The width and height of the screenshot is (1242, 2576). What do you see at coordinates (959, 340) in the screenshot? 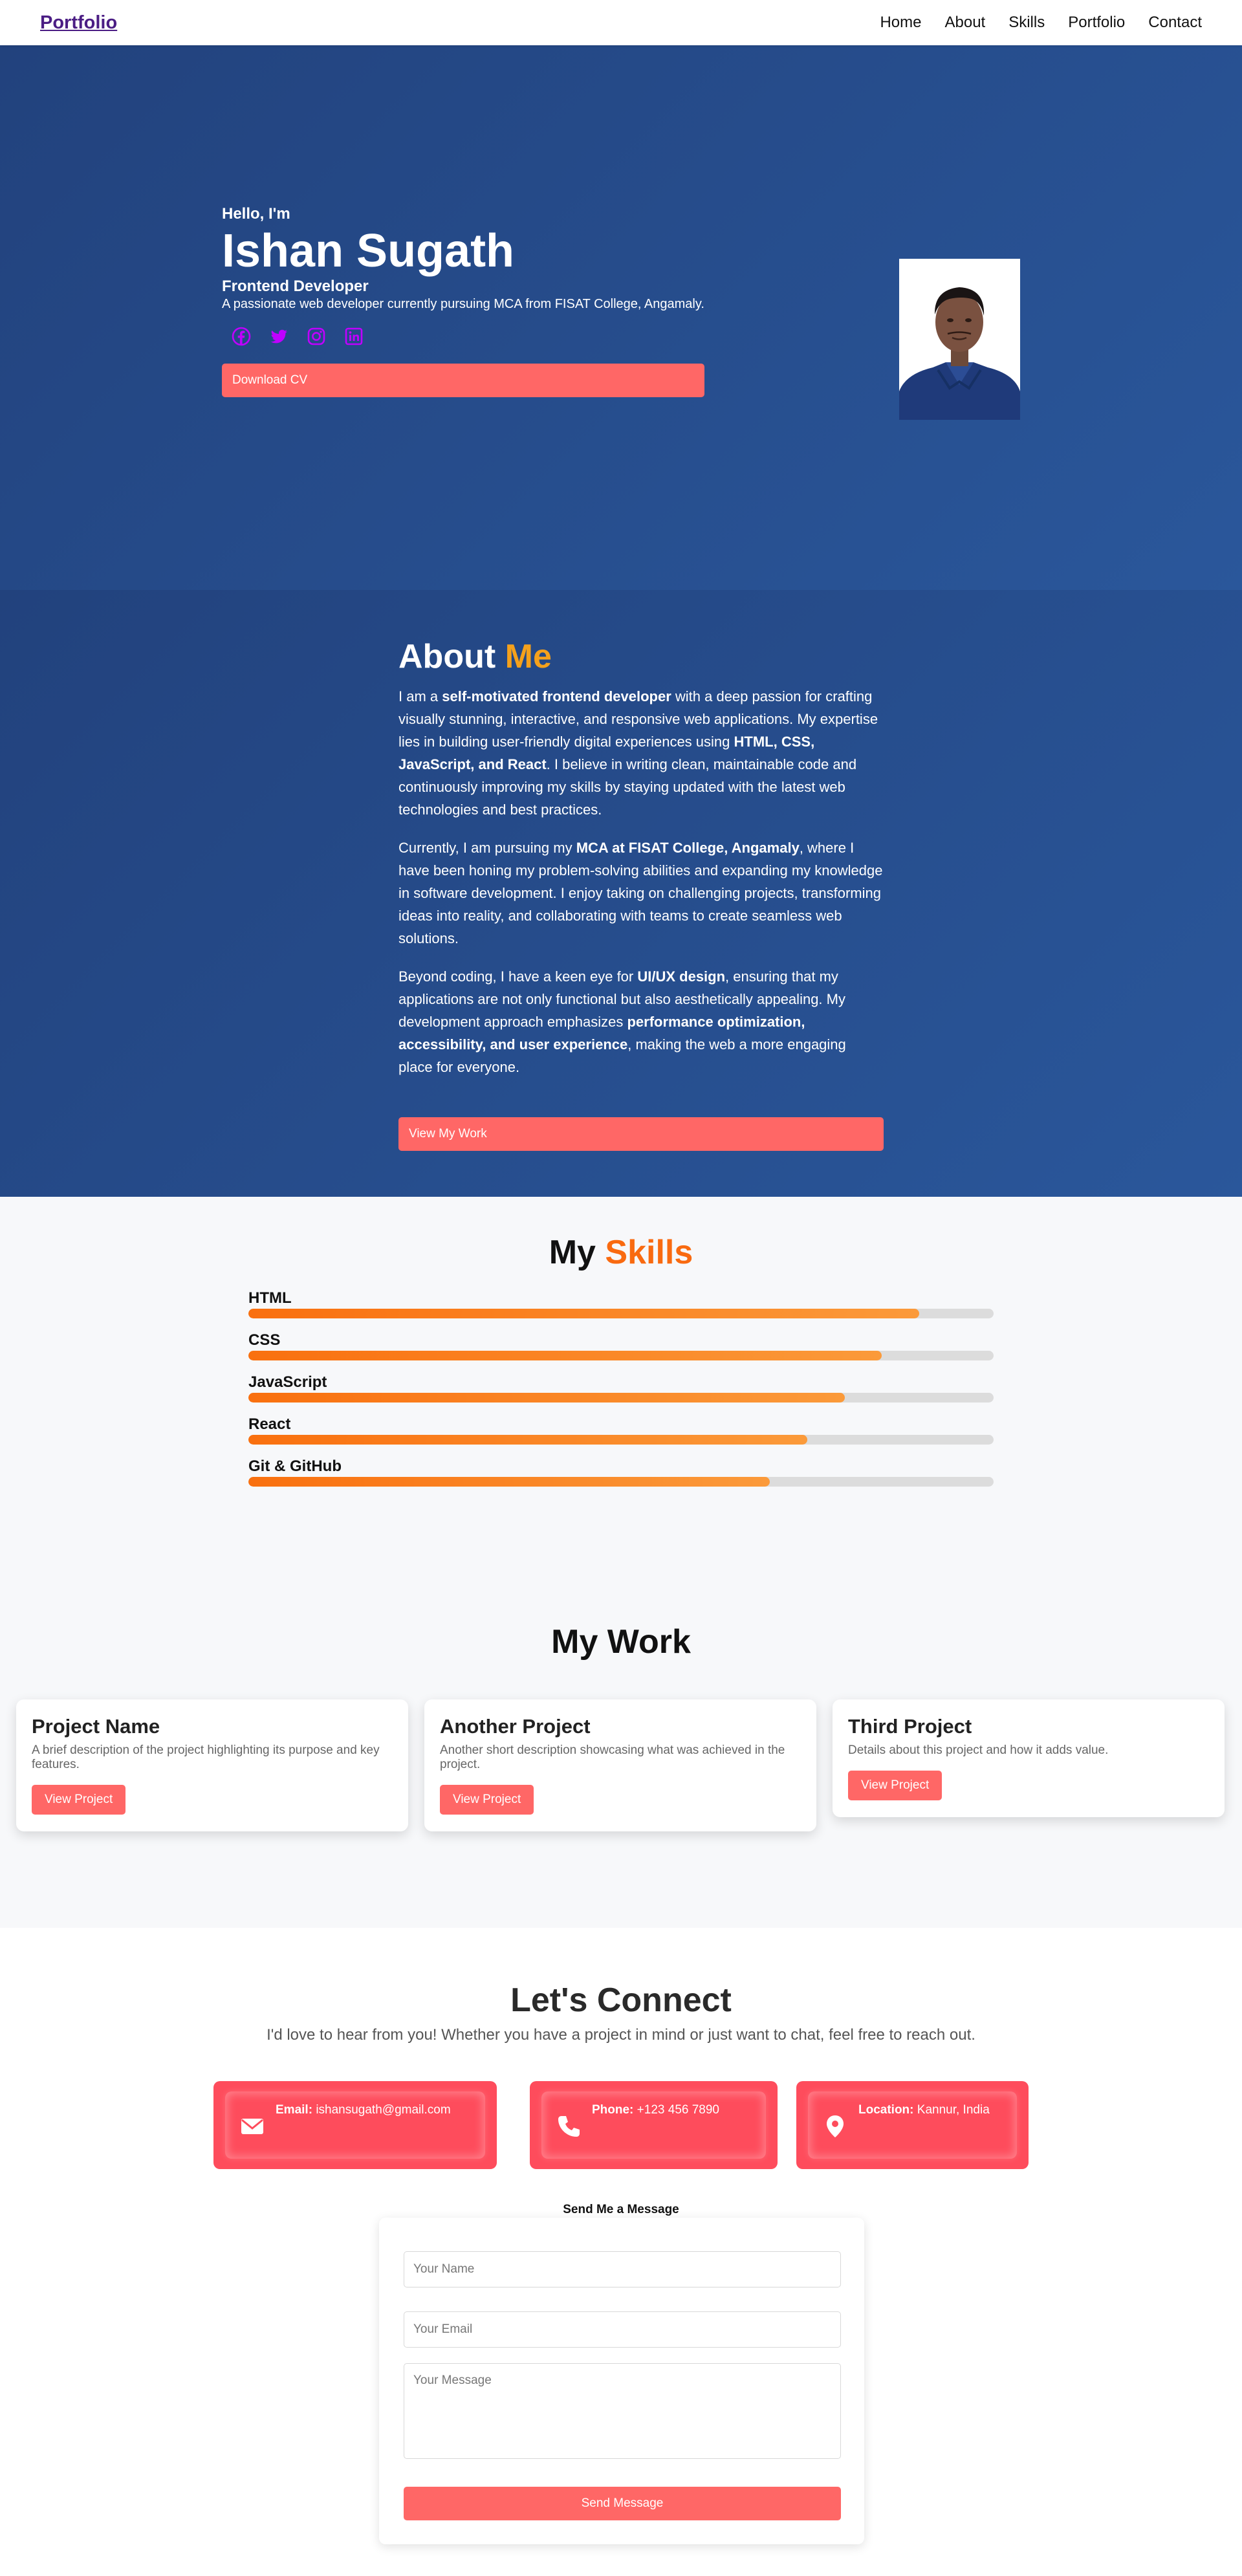
I see `profile-photo` at bounding box center [959, 340].